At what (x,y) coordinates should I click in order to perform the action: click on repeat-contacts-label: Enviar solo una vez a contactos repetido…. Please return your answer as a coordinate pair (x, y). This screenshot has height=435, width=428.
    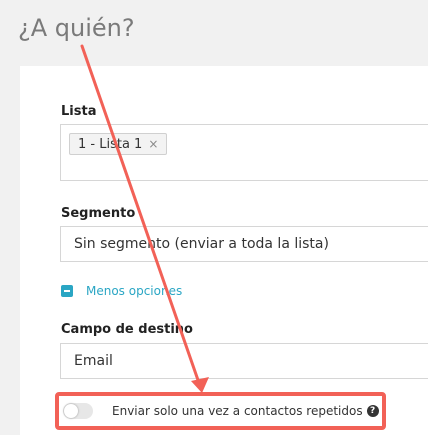
    Looking at the image, I should click on (237, 411).